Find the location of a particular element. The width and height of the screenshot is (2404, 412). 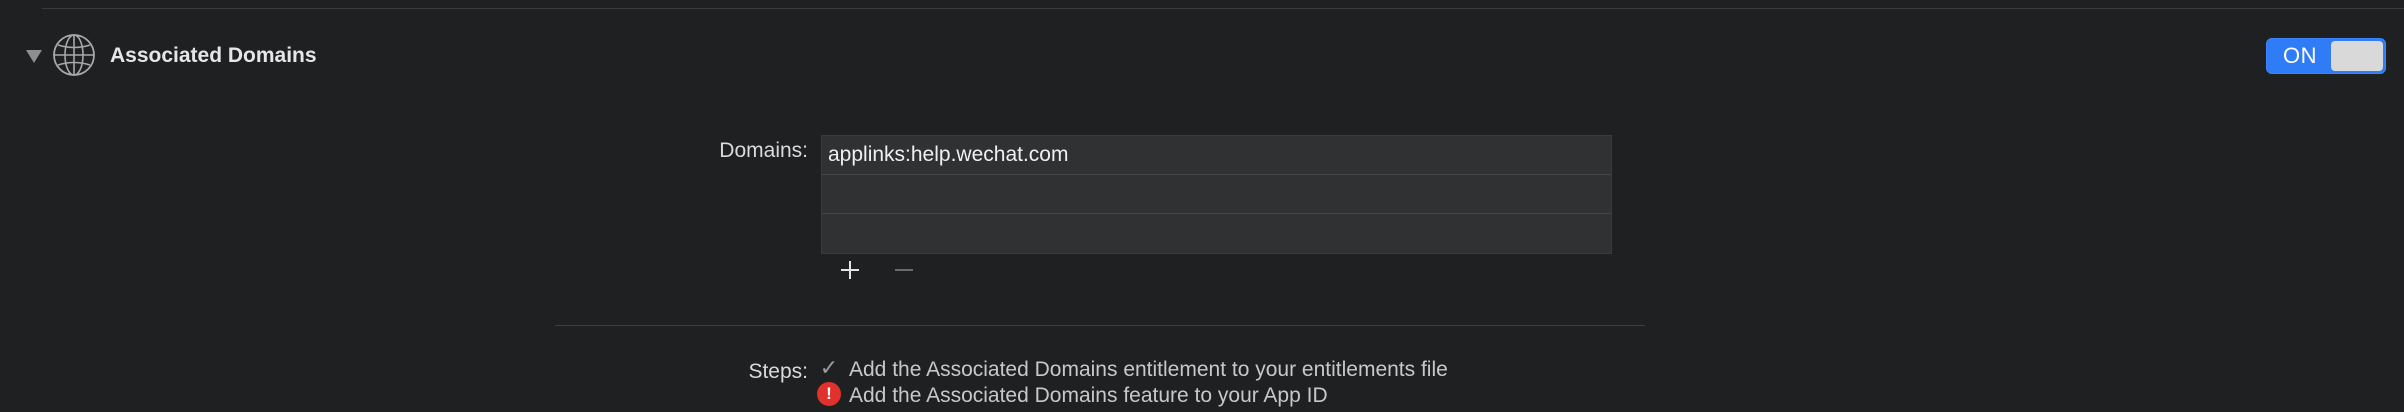

domain-row: applinks:help.wechat.com is located at coordinates (1216, 155).